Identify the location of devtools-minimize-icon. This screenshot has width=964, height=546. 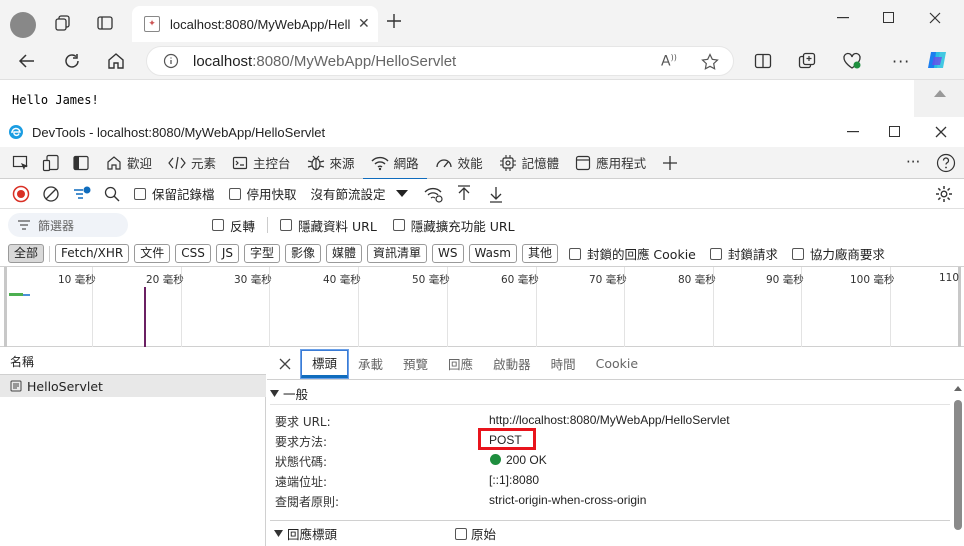
(853, 132).